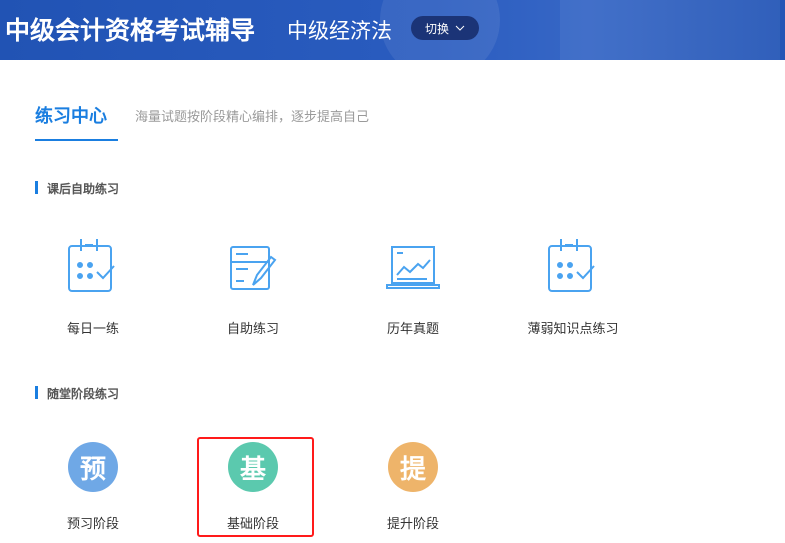 This screenshot has width=785, height=543. I want to click on app-title: 中级会计资格考试辅导, so click(130, 30).